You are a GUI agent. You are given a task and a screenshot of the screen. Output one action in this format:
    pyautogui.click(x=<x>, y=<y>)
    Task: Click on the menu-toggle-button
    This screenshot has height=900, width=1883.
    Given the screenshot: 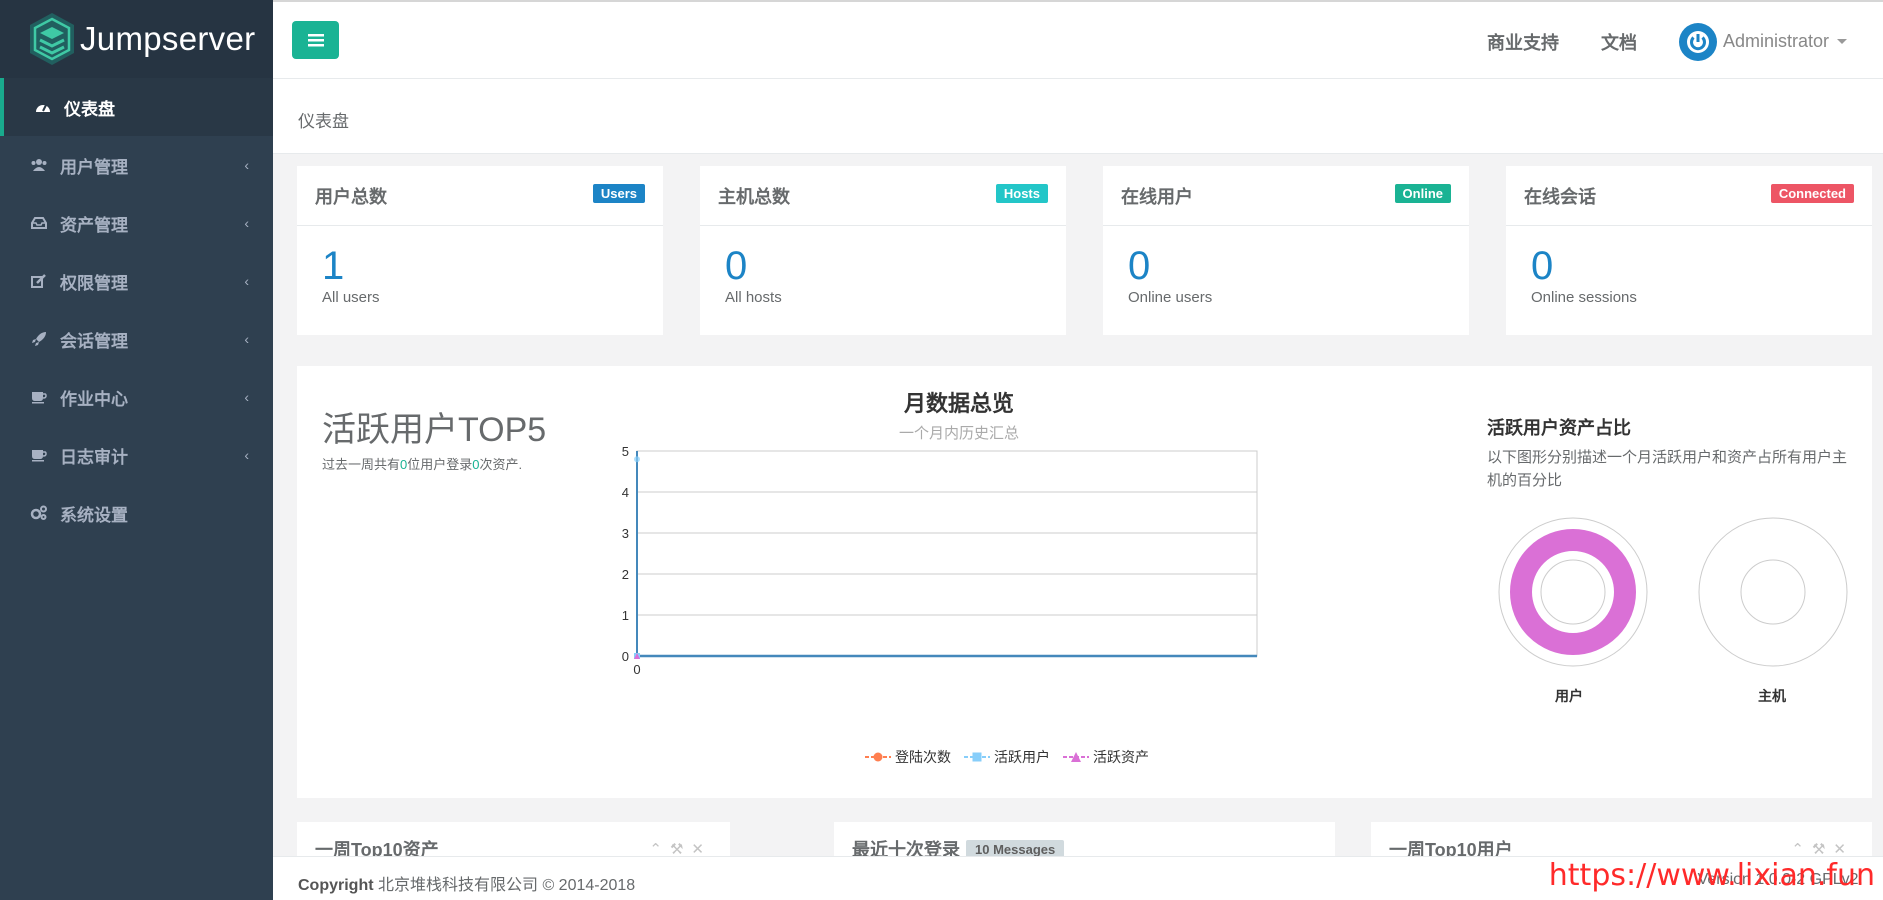 What is the action you would take?
    pyautogui.click(x=315, y=40)
    